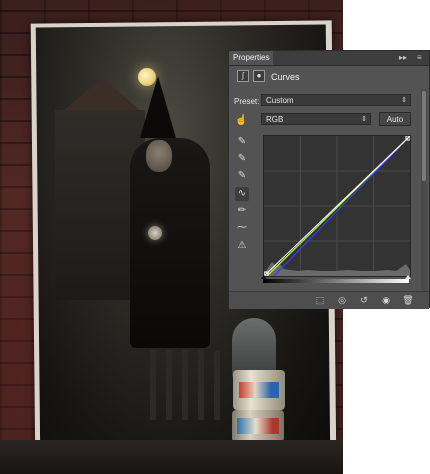 Image resolution: width=430 pixels, height=474 pixels. I want to click on preset-dropdown: Custom ⇕, so click(336, 100).